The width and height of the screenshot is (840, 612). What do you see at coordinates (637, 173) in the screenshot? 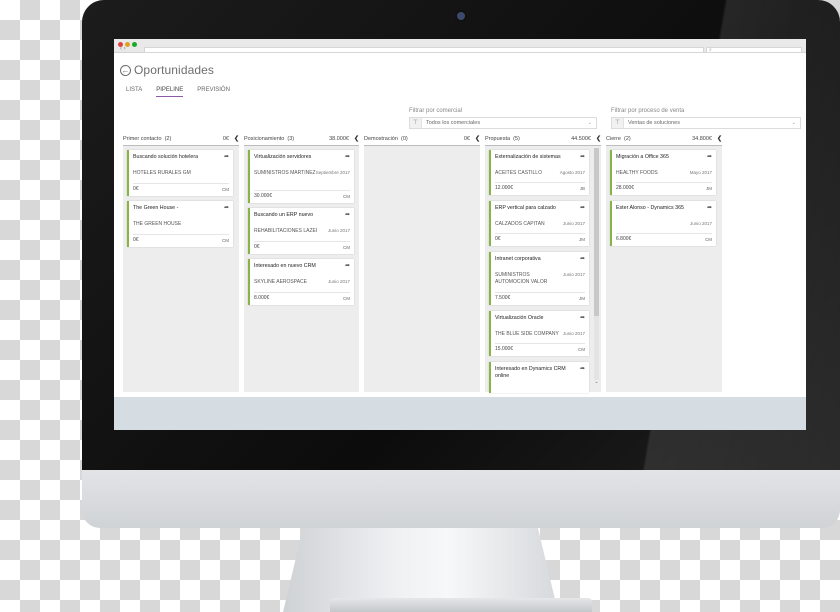
I see `card-company: HEALTHY FOODS` at bounding box center [637, 173].